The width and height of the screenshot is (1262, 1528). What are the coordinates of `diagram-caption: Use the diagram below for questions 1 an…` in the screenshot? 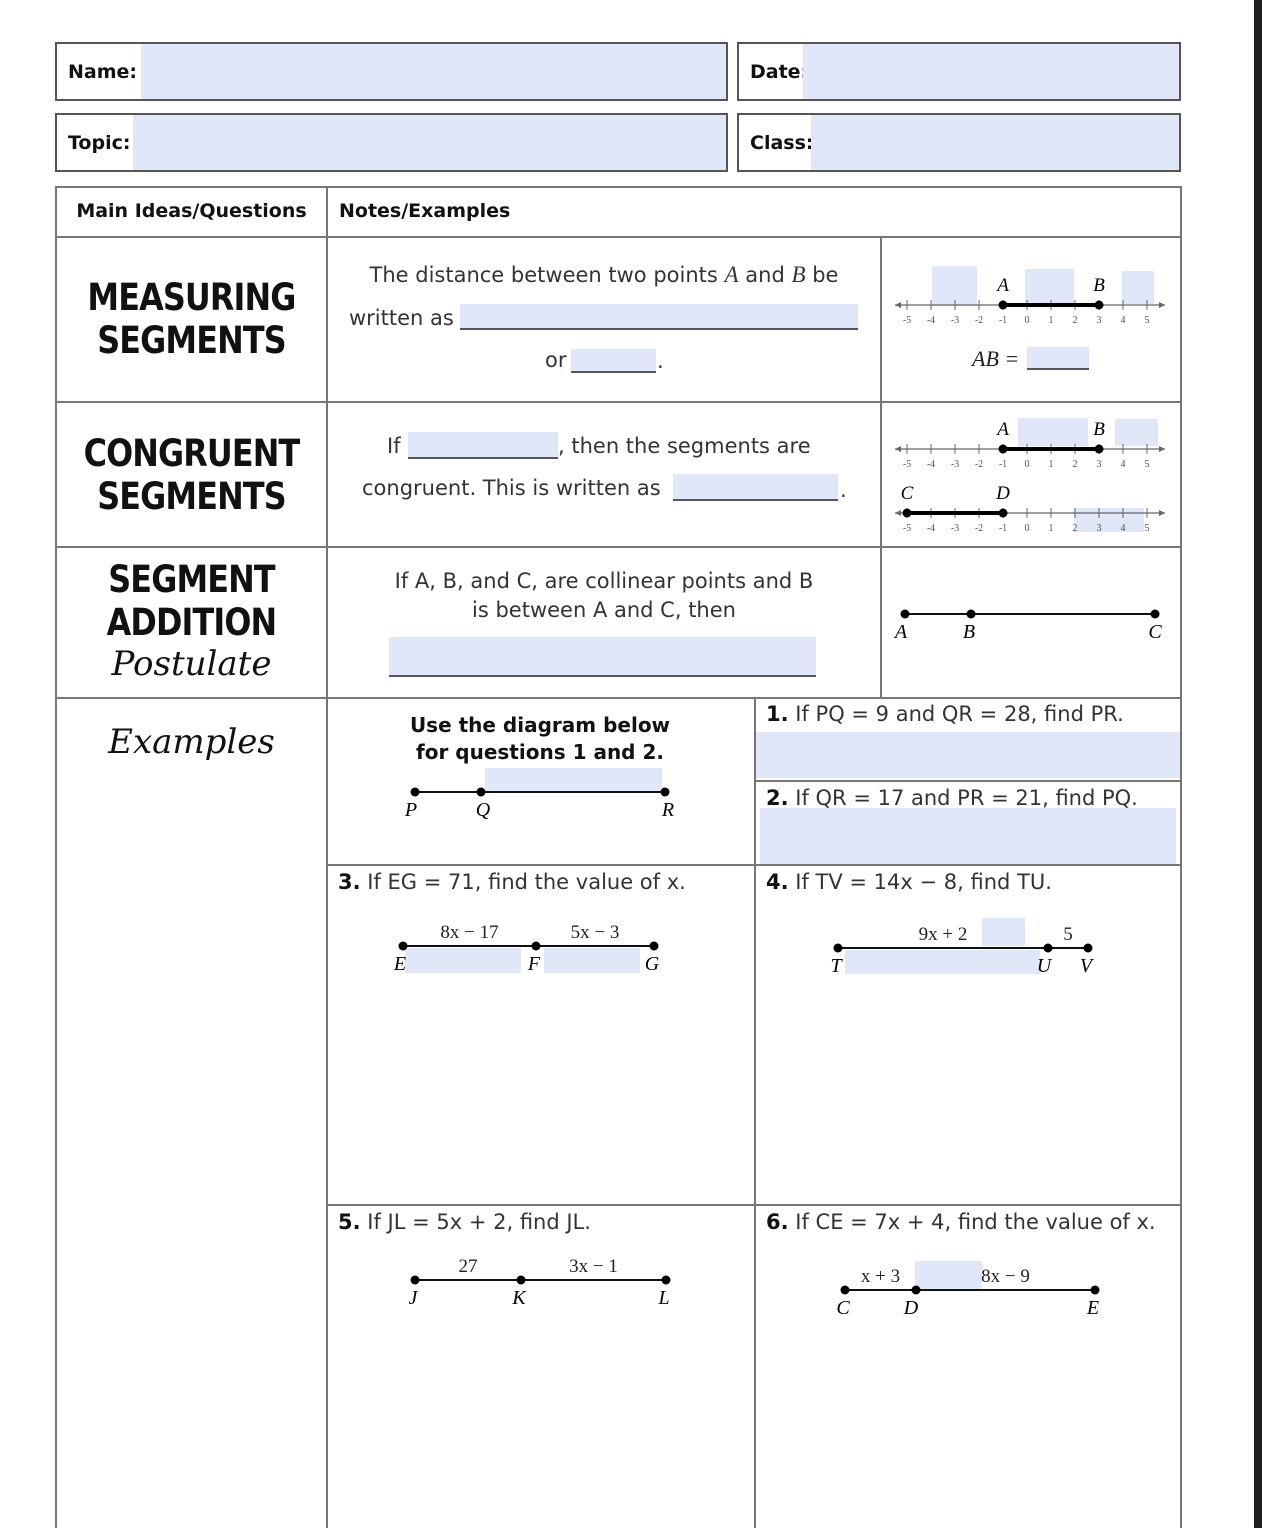 It's located at (540, 739).